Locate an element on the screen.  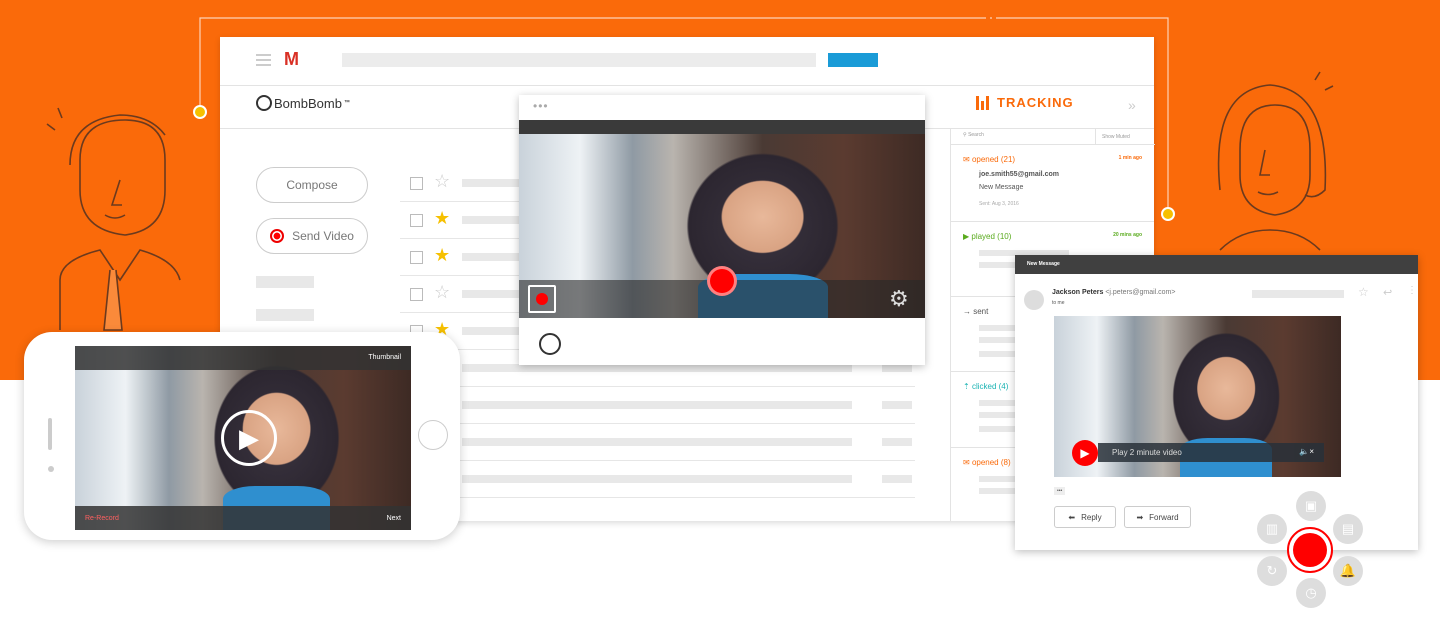
bell-icon: 🔔 is located at coordinates (1348, 571).